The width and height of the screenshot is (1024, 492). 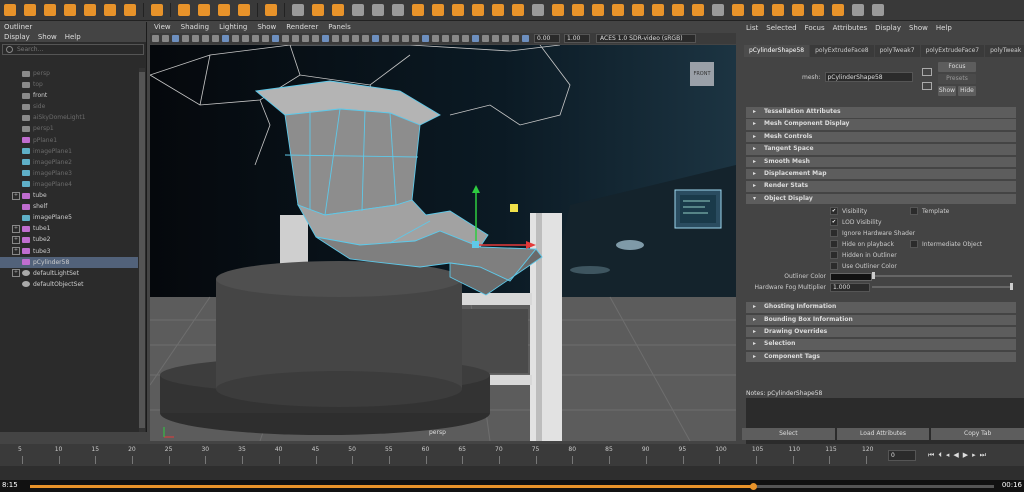 What do you see at coordinates (69, 262) in the screenshot?
I see `outliner-item: pCylinder58` at bounding box center [69, 262].